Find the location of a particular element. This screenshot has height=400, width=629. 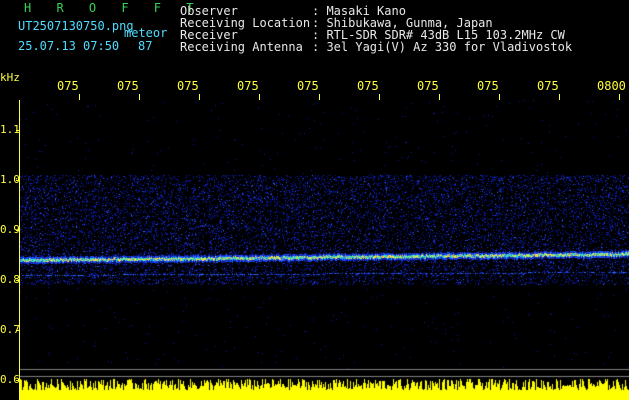

meteor-count: 87 is located at coordinates (145, 46).